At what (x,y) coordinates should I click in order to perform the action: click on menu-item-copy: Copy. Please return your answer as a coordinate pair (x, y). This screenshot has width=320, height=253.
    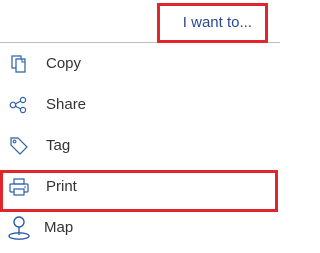
    Looking at the image, I should click on (140, 63).